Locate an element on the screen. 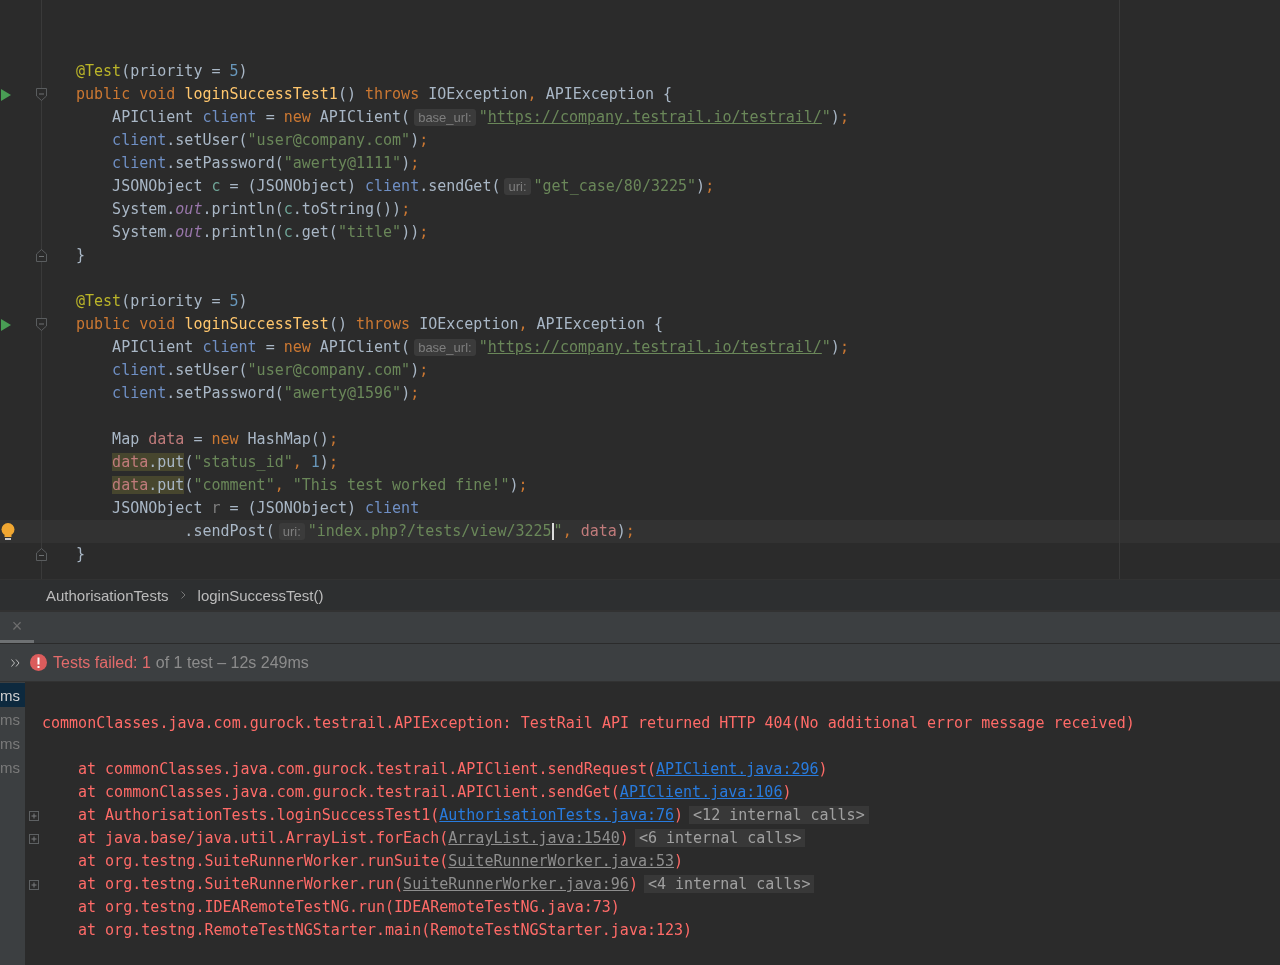  error-message: commonClasses.java.com.gurock.testrail.APIException: TestRail API returned HTTP 404(No additional error message received) is located at coordinates (588, 723).